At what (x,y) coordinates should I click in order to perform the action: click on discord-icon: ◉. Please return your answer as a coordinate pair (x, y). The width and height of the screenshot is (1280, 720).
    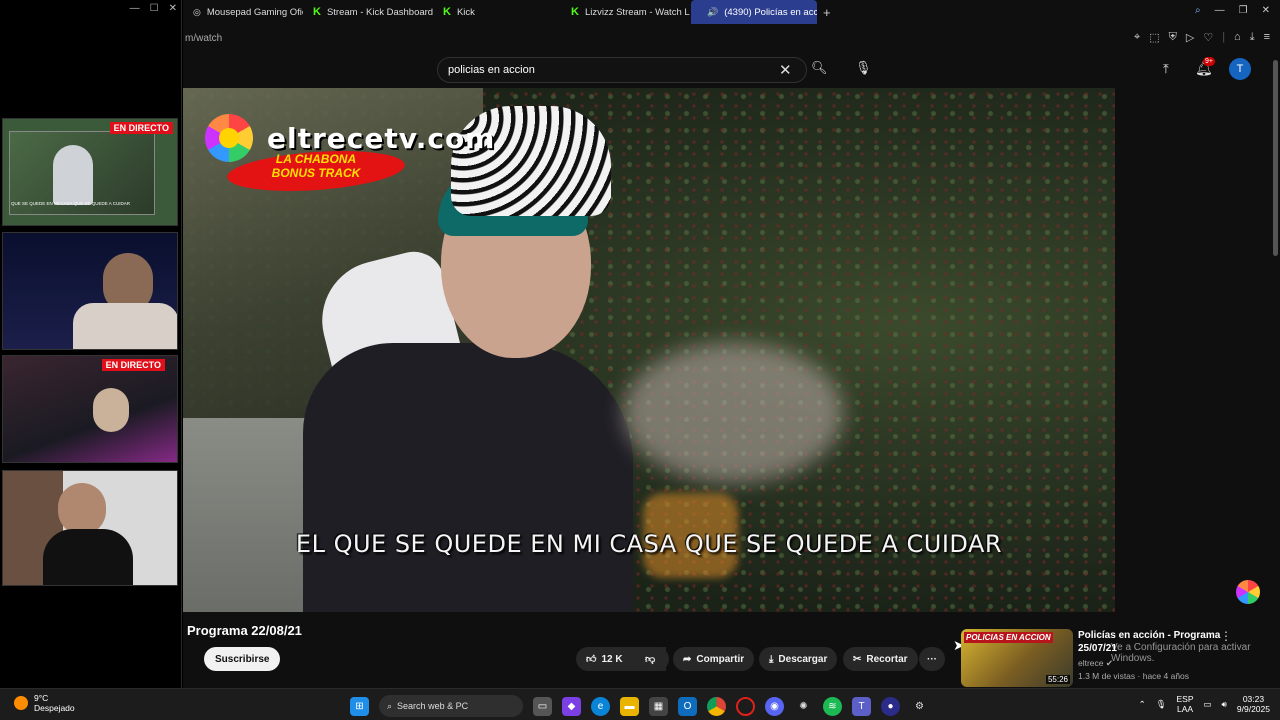
    Looking at the image, I should click on (774, 706).